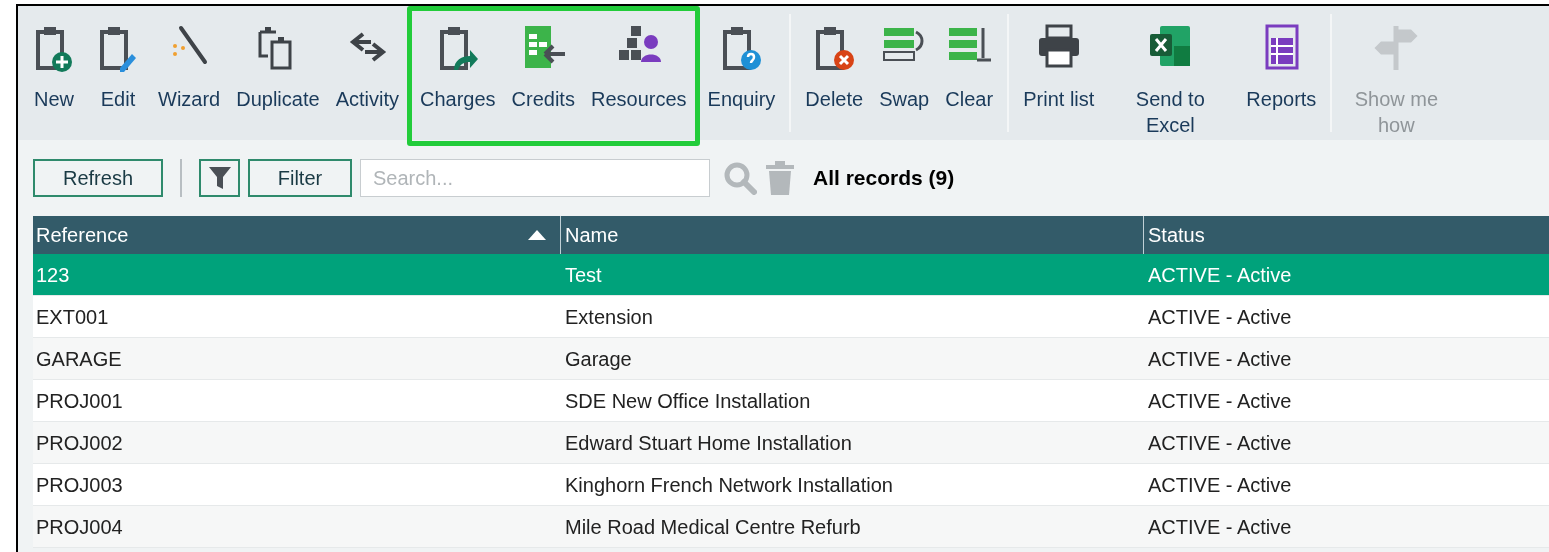 The width and height of the screenshot is (1549, 552). I want to click on toolbar-button: Resources, so click(638, 67).